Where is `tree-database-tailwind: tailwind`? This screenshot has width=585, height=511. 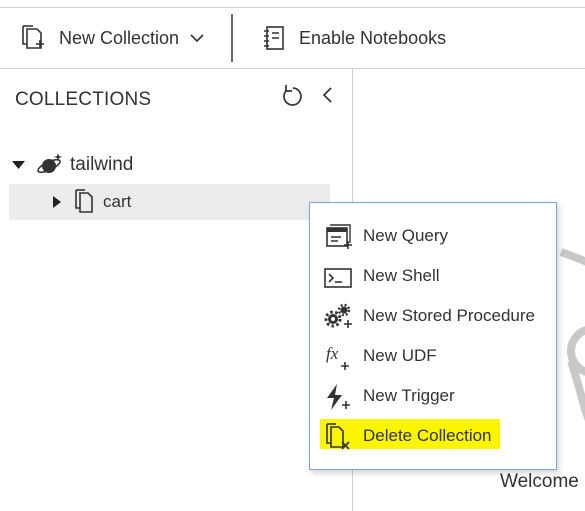
tree-database-tailwind: tailwind is located at coordinates (71, 165).